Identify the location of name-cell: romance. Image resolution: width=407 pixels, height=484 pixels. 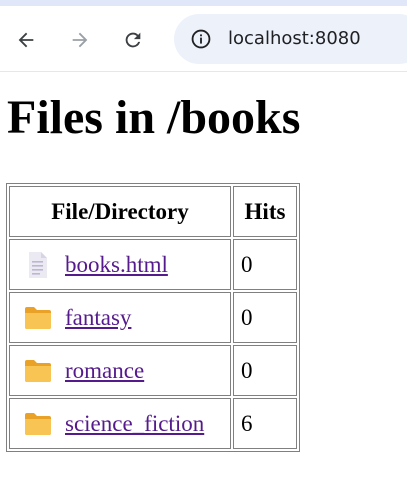
(120, 370).